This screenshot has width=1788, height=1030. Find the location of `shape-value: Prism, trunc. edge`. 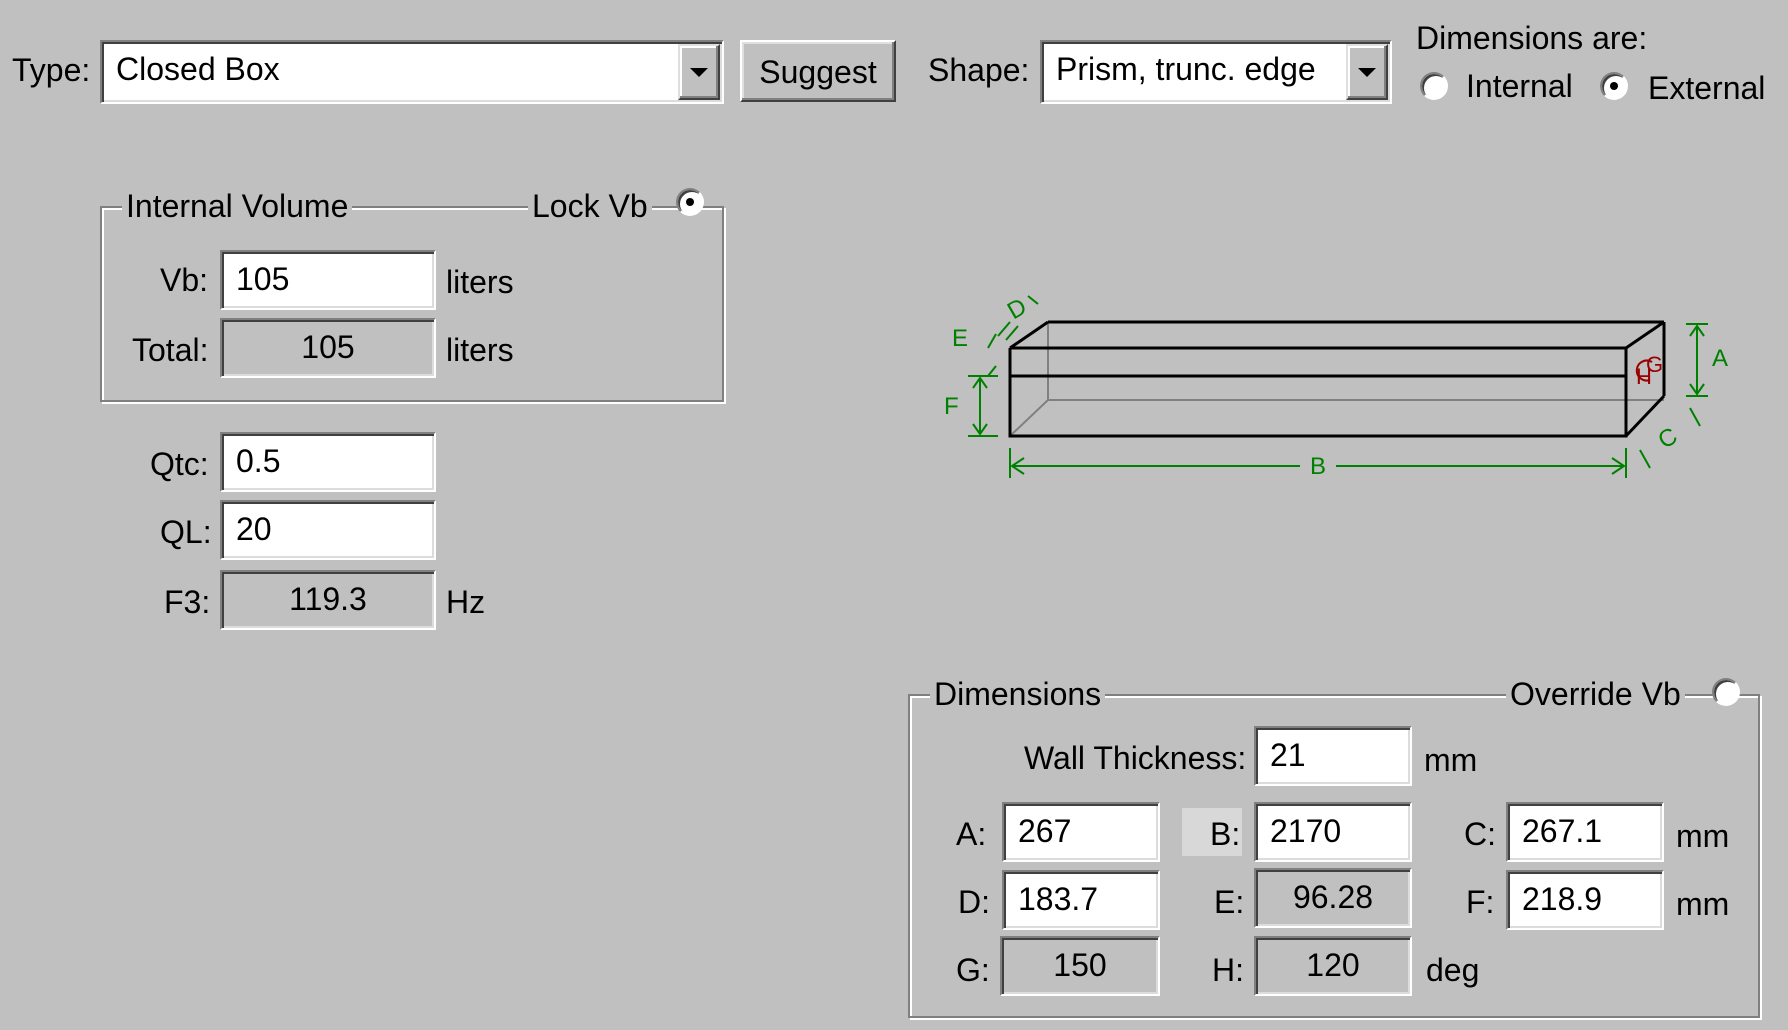

shape-value: Prism, trunc. edge is located at coordinates (1186, 69).